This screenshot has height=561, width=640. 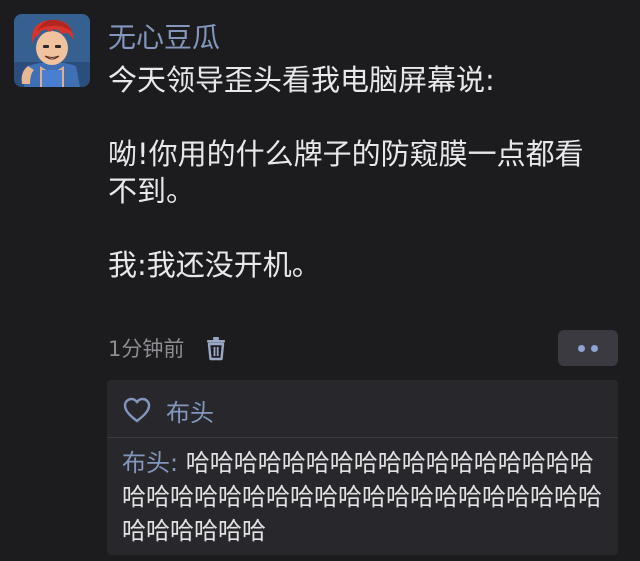 I want to click on cartoon-avatar-icon, so click(x=52, y=50).